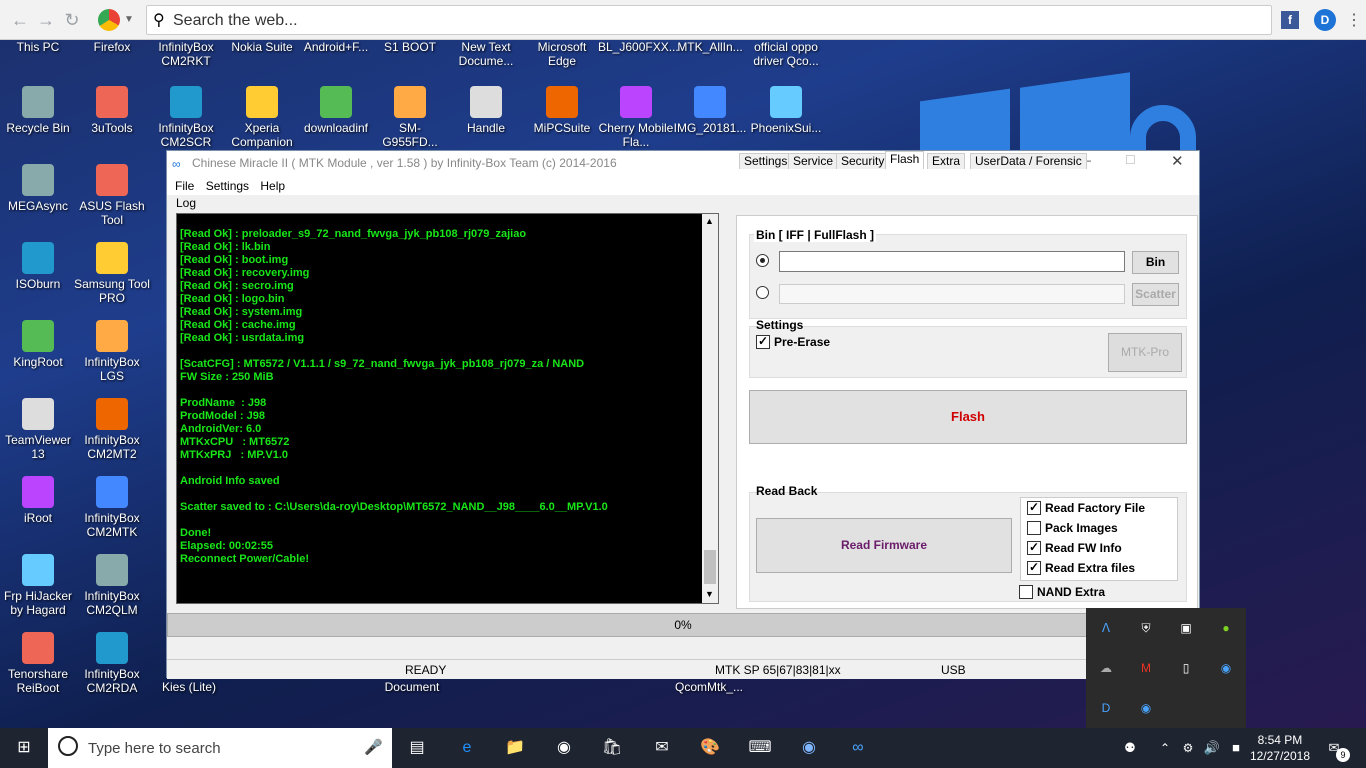 This screenshot has width=1366, height=768. I want to click on chrome-tray-icon: ◉, so click(1146, 708).